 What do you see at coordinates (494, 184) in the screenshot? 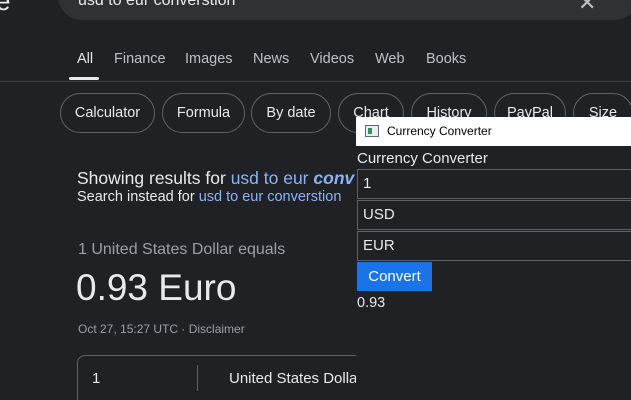
I see `amount-field: 1` at bounding box center [494, 184].